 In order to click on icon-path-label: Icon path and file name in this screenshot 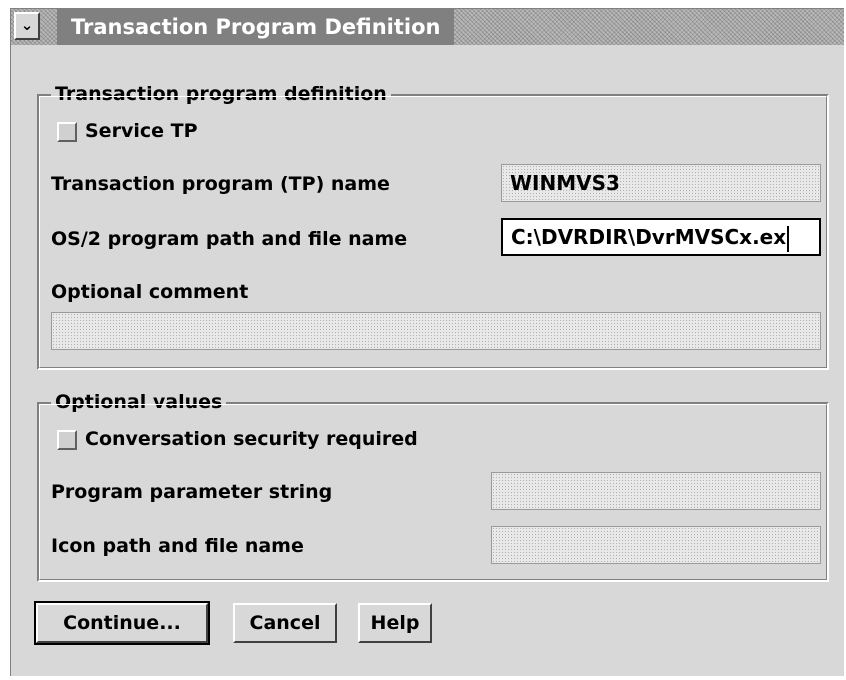, I will do `click(177, 546)`.